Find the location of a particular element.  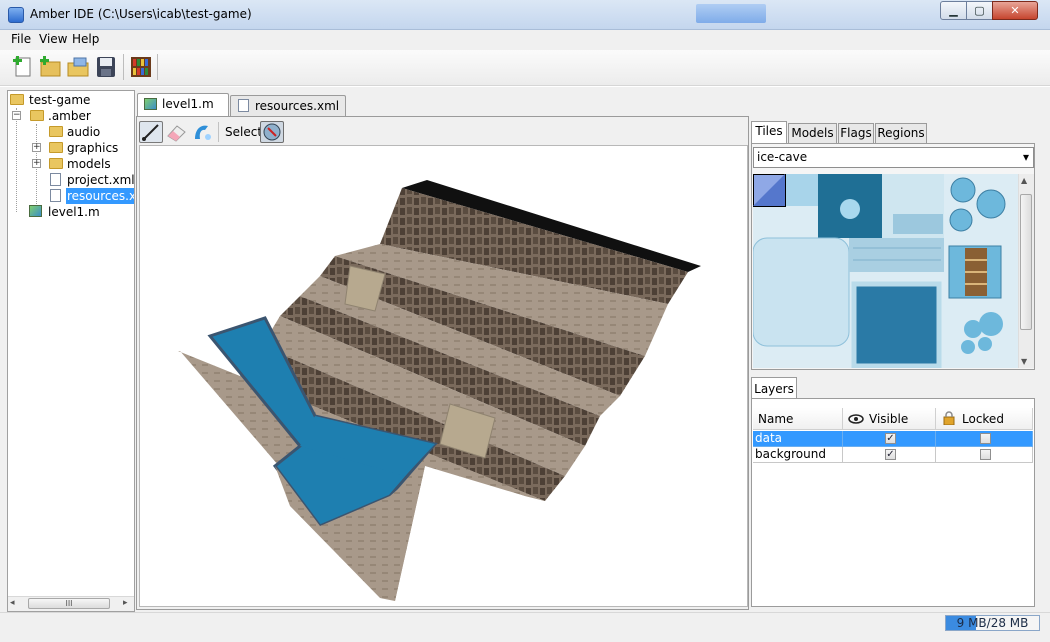

menu-bar is located at coordinates (525, 40).